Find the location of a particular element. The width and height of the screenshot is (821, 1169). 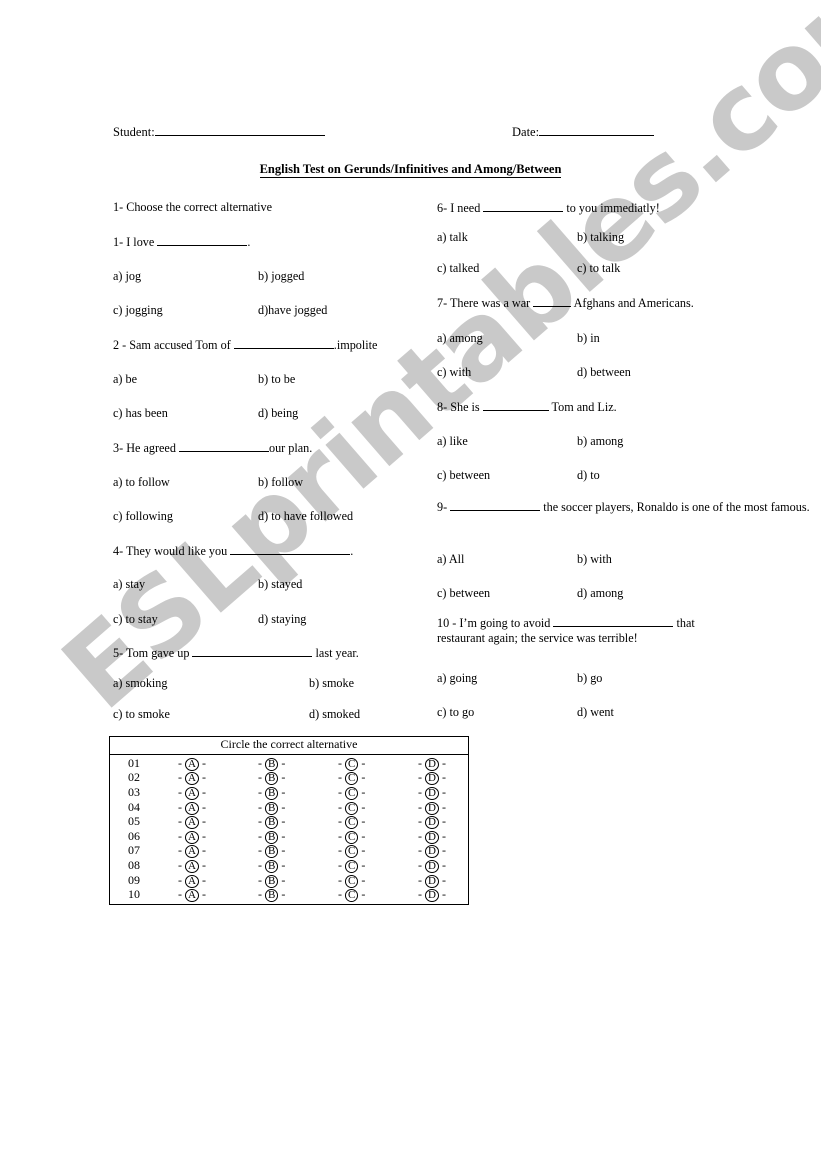

option-choice: d) among is located at coordinates (600, 593).